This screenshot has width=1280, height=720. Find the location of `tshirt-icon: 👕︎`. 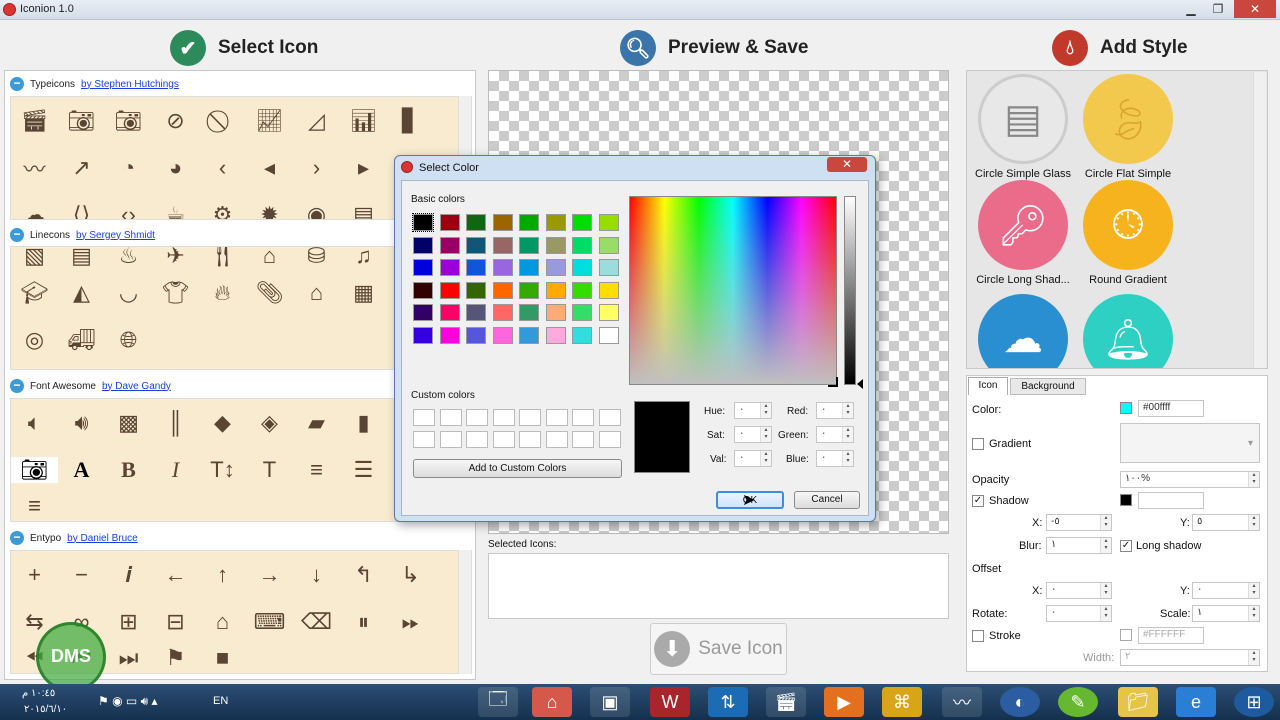

tshirt-icon: 👕︎ is located at coordinates (175, 293).